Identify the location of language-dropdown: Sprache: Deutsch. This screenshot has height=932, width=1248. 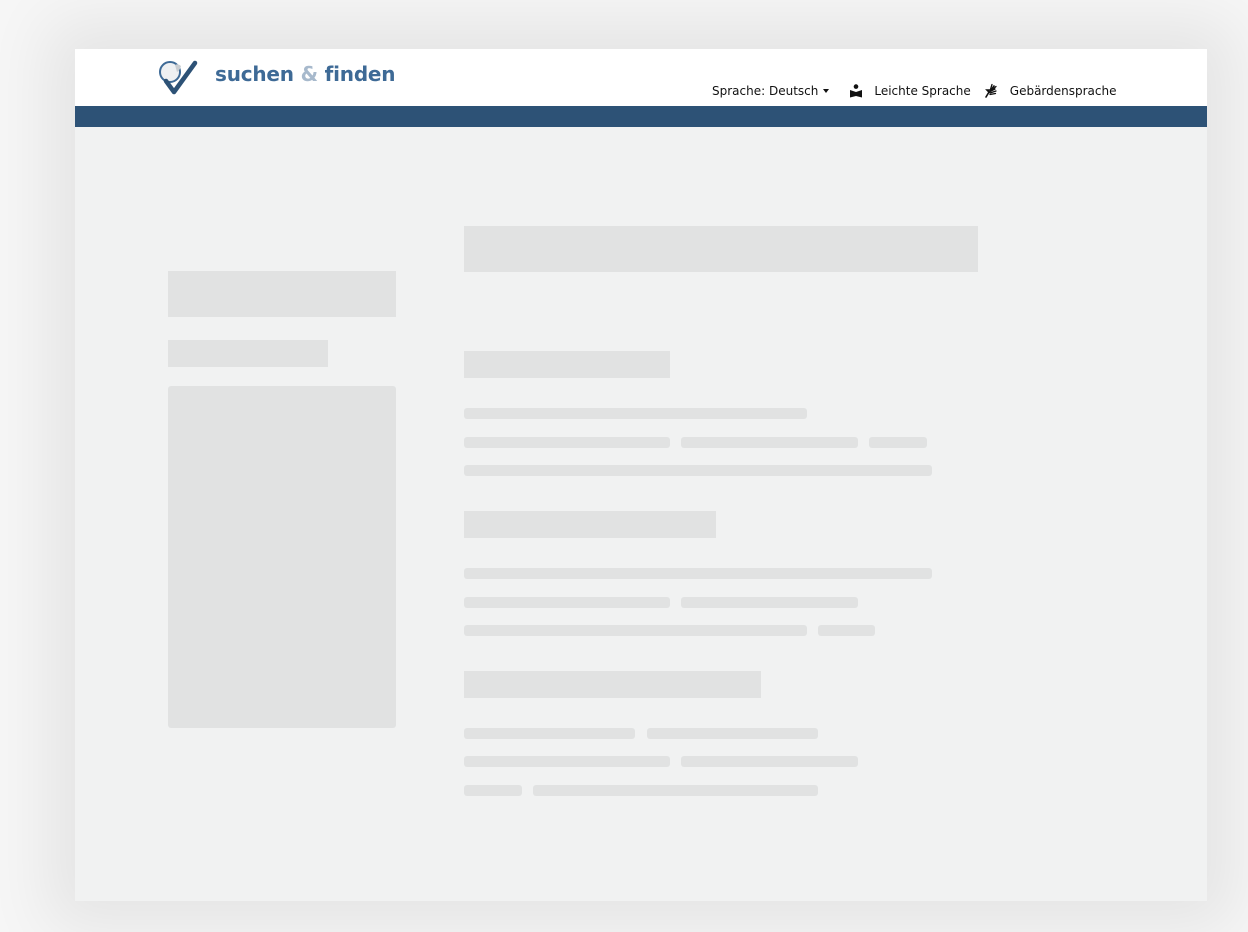
(771, 90).